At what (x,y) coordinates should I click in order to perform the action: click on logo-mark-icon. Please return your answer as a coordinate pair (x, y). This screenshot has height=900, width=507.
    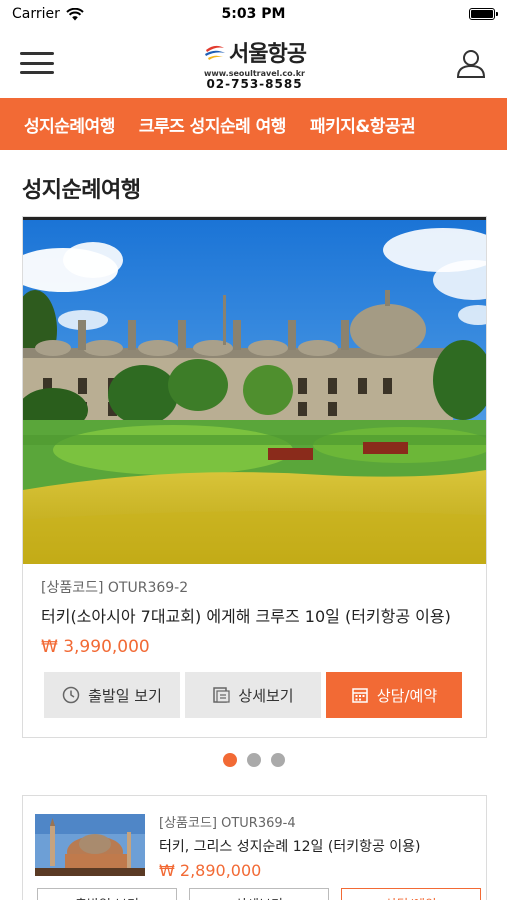
    Looking at the image, I should click on (215, 52).